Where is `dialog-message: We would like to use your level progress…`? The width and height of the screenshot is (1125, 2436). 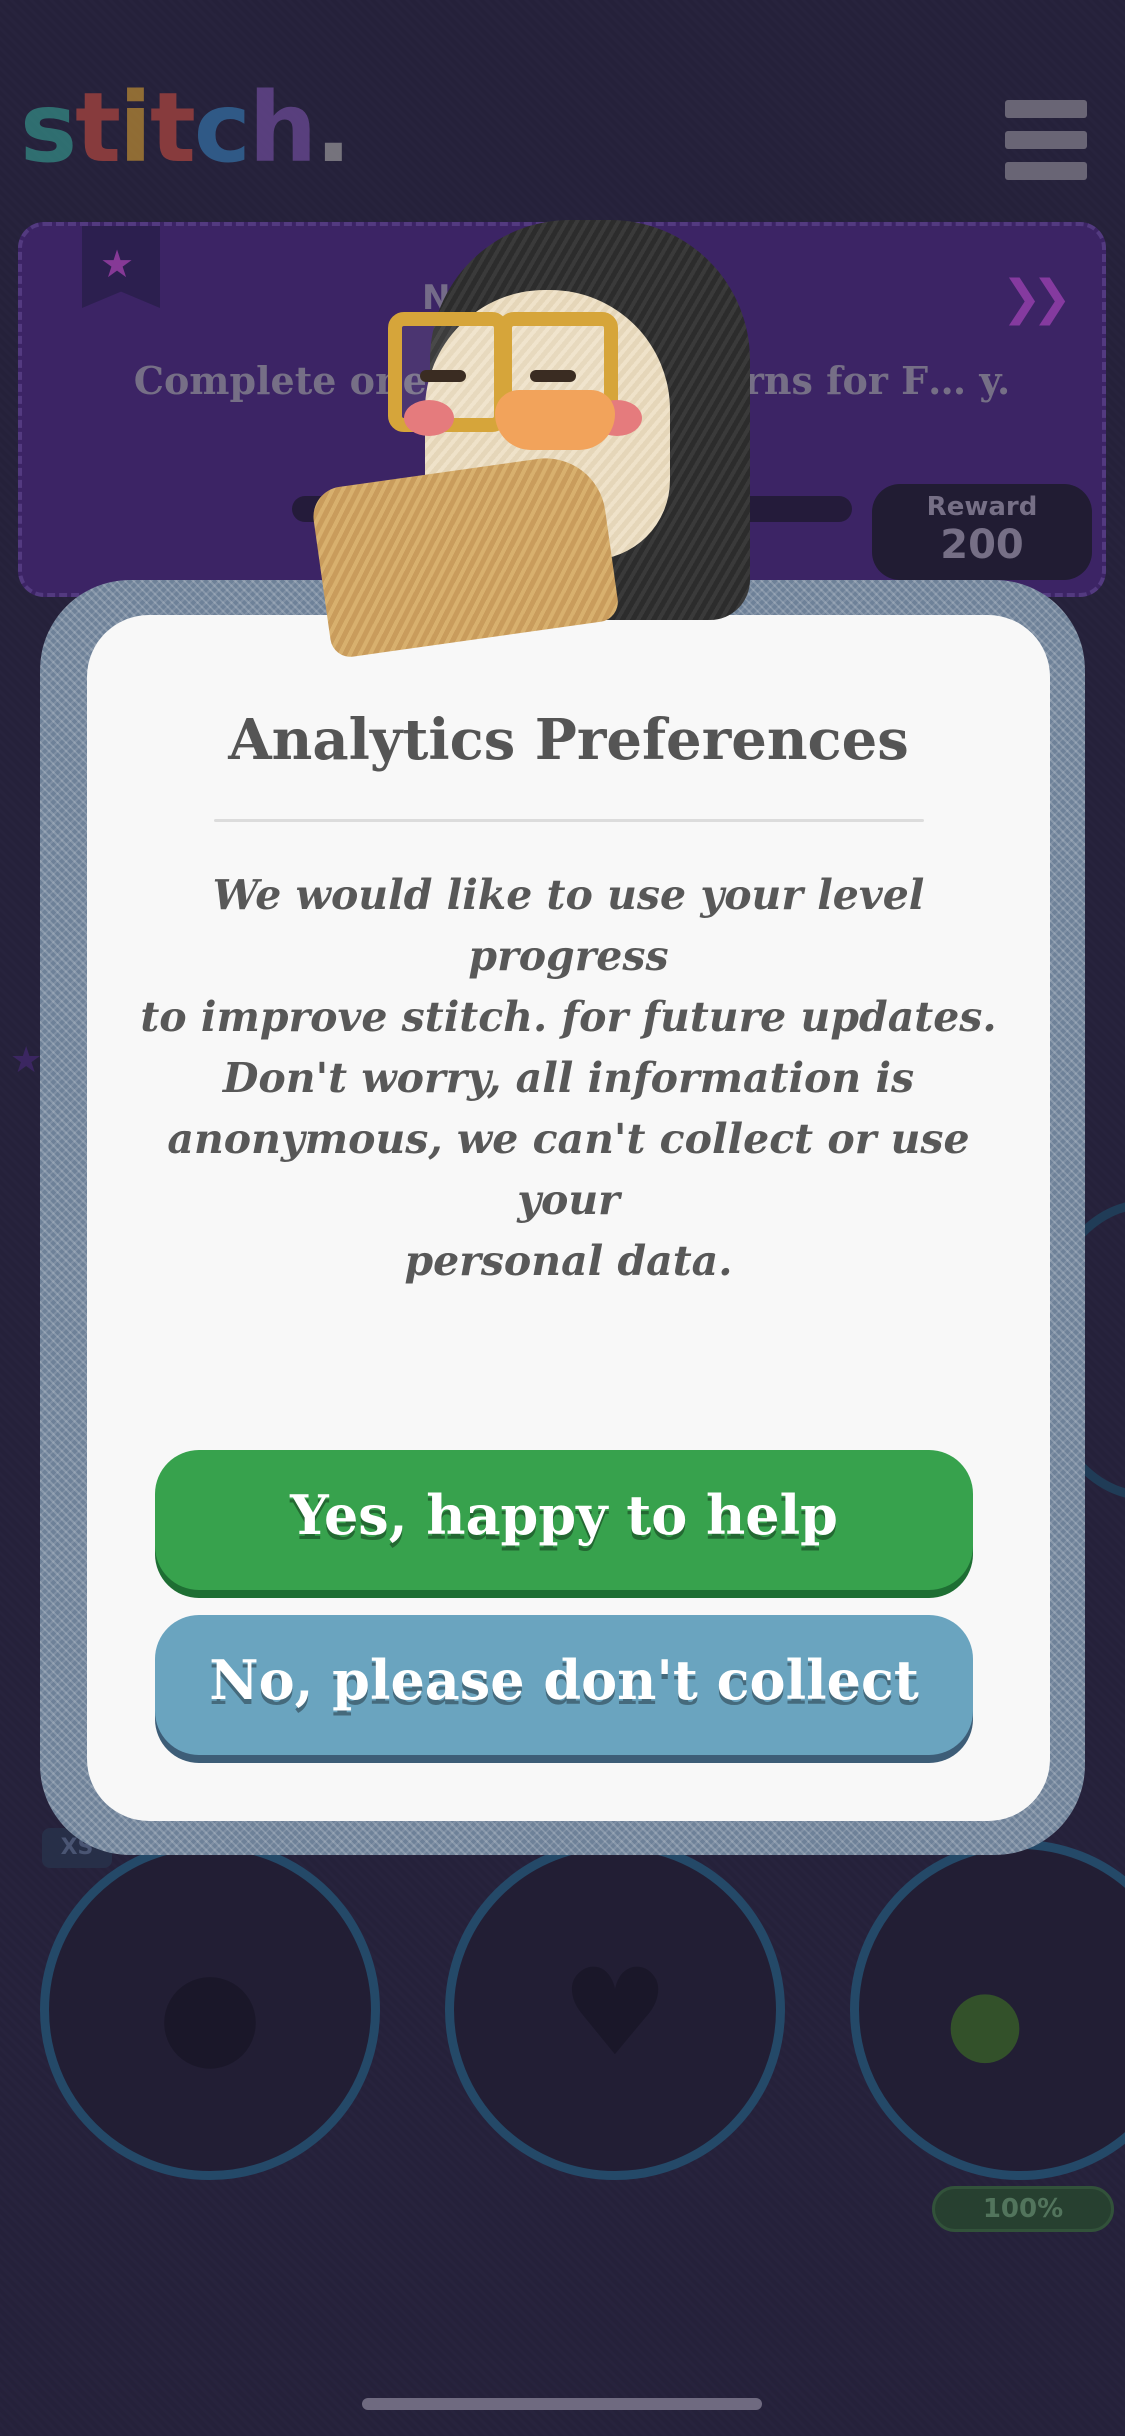
dialog-message: We would like to use your level progress… is located at coordinates (568, 1078).